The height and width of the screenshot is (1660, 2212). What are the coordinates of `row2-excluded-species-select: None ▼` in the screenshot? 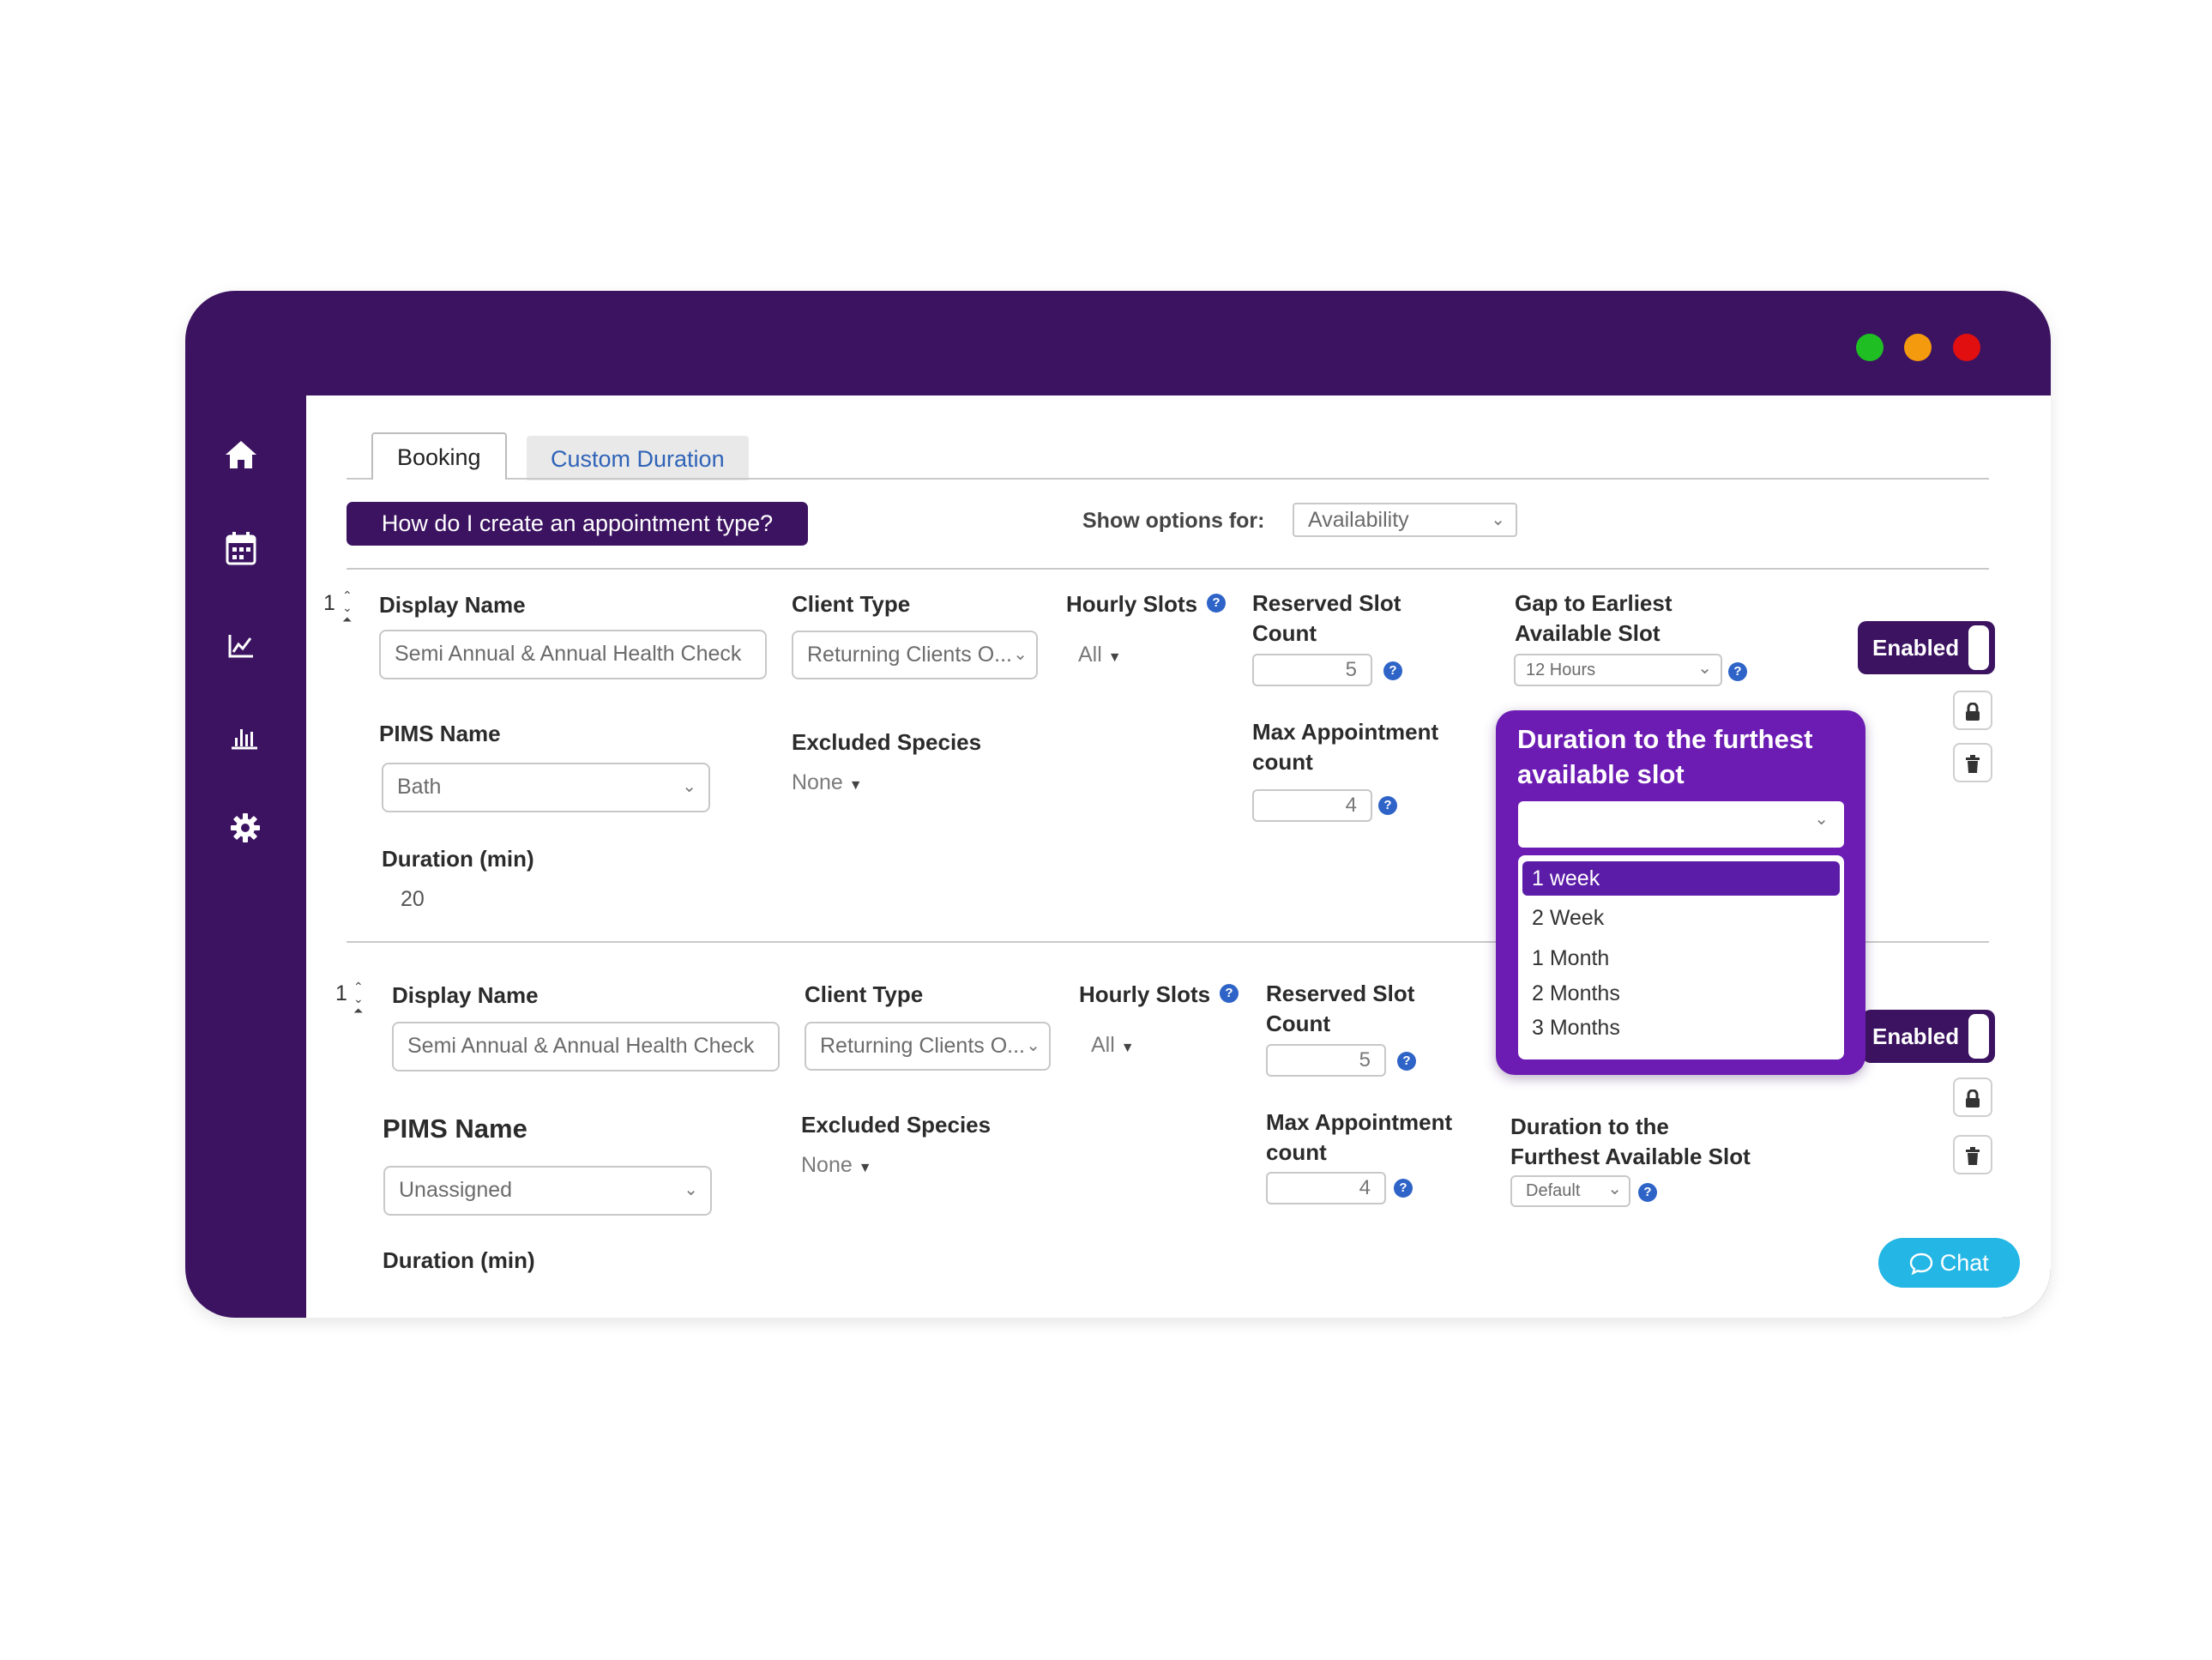 It's located at (836, 1165).